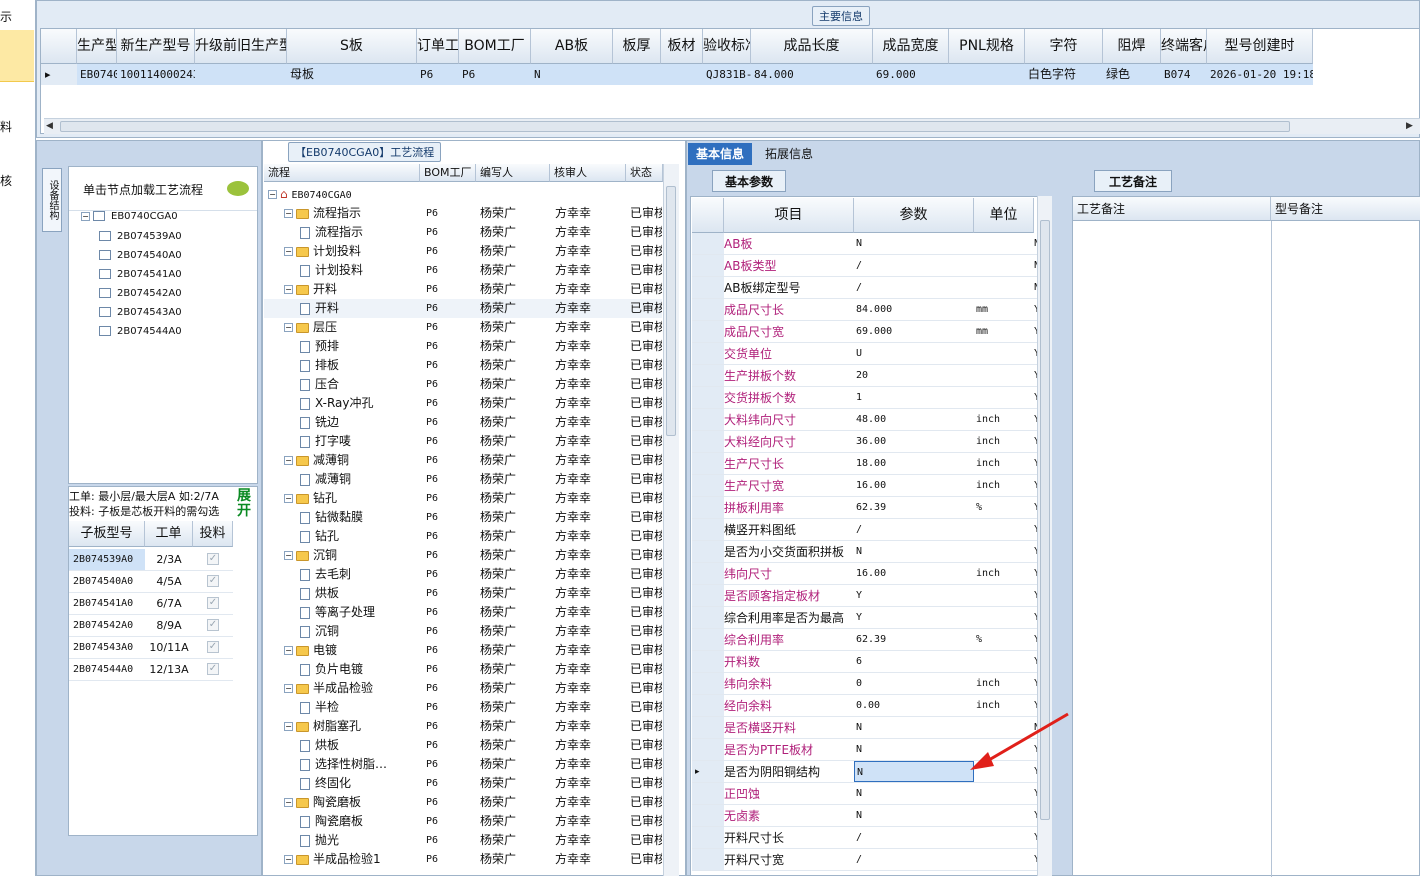  I want to click on process-row: 烘板 P6 杨荣广 方幸幸 已审核, so click(463, 745).